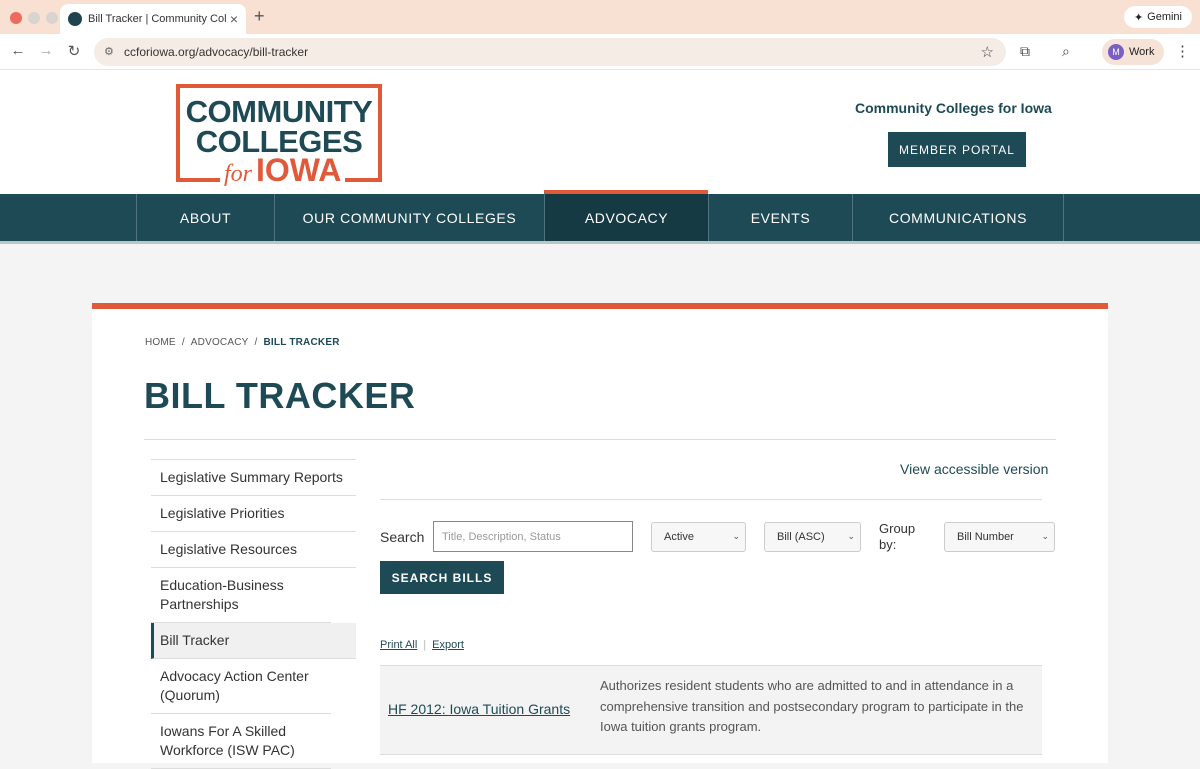 The image size is (1200, 769). What do you see at coordinates (398, 645) in the screenshot?
I see `print-all-link: Print All` at bounding box center [398, 645].